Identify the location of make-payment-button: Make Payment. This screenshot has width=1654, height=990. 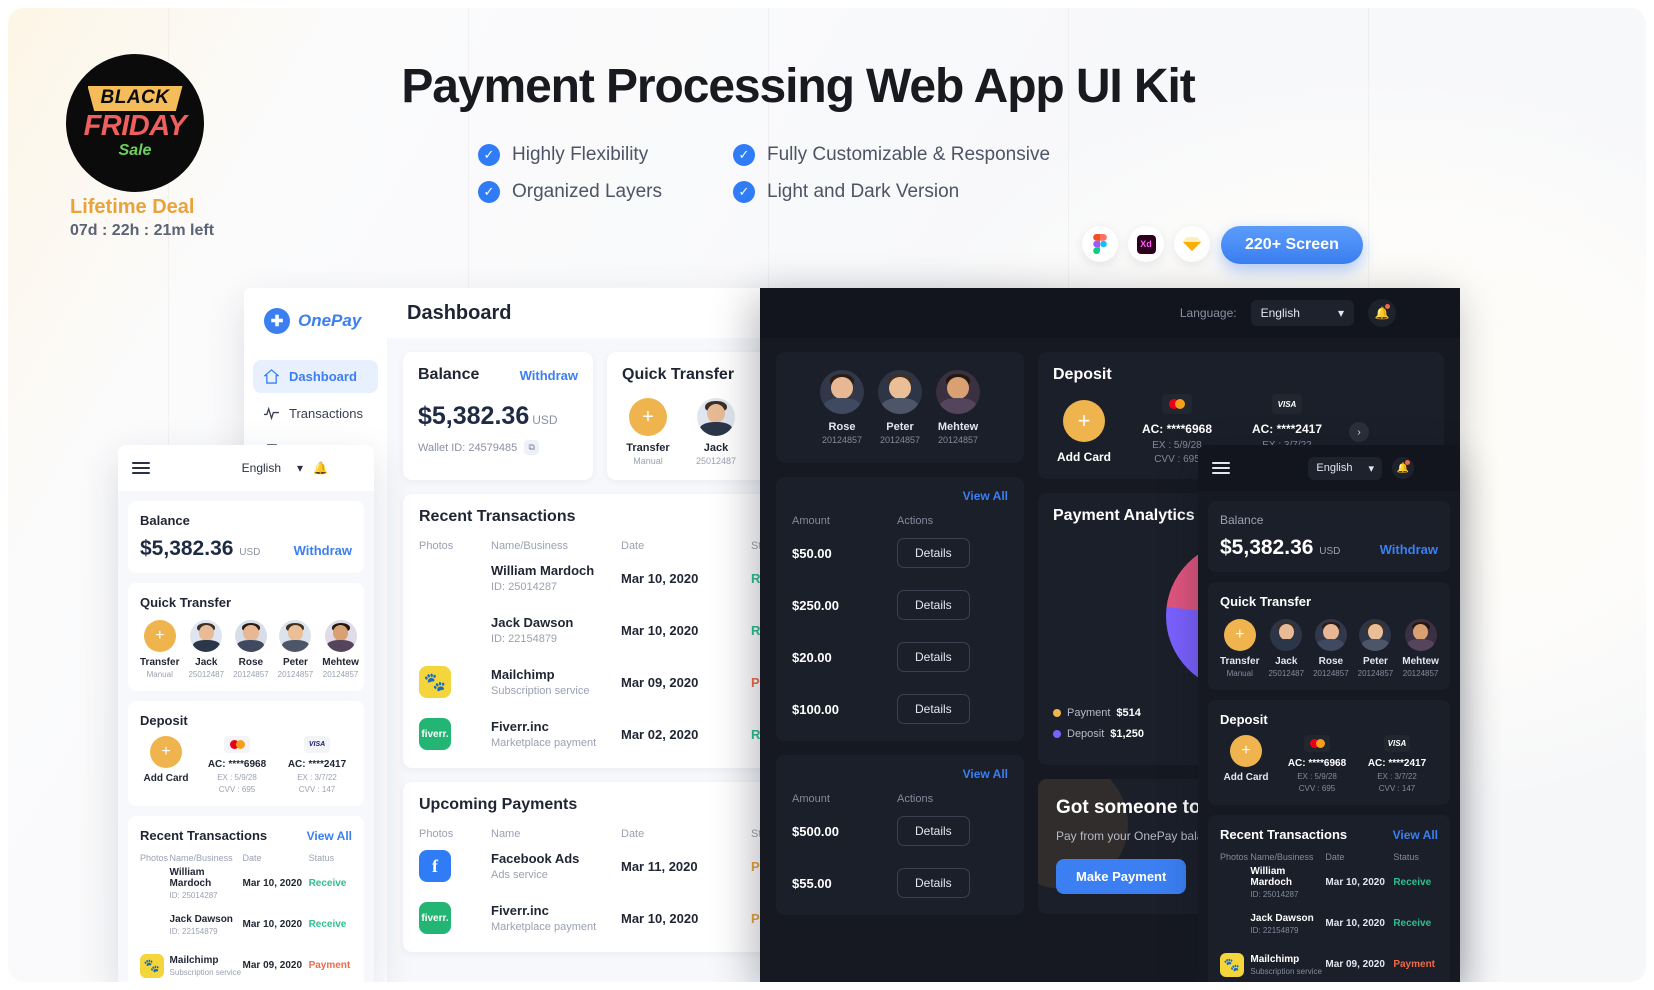
(1121, 876).